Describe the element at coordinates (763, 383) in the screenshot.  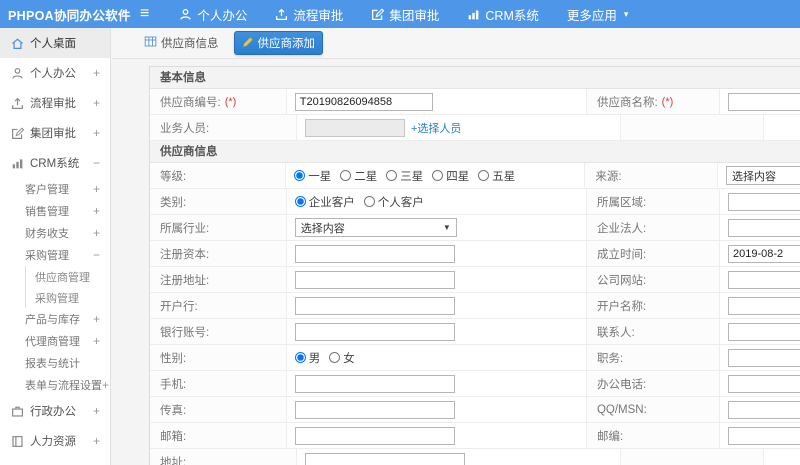
I see `office-phone-input` at that location.